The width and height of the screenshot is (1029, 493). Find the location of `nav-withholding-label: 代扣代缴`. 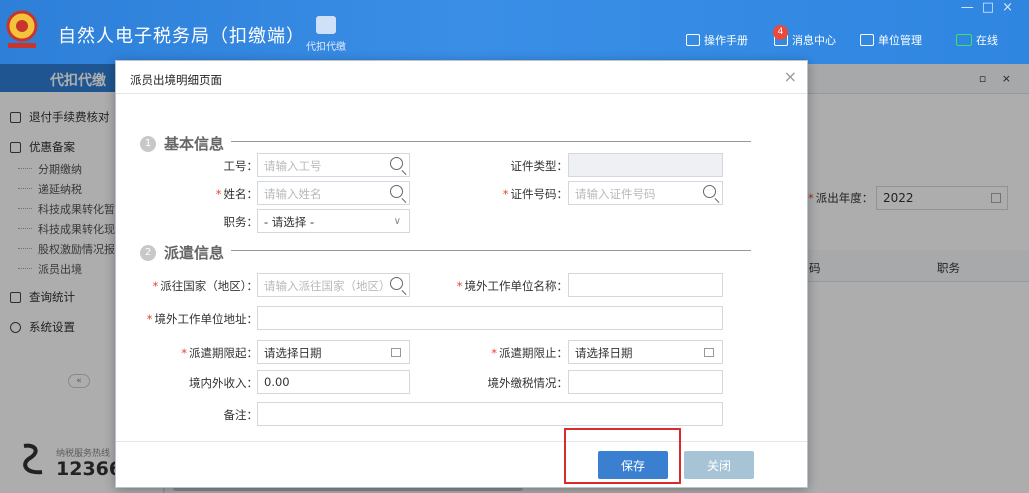

nav-withholding-label: 代扣代缴 is located at coordinates (326, 47).